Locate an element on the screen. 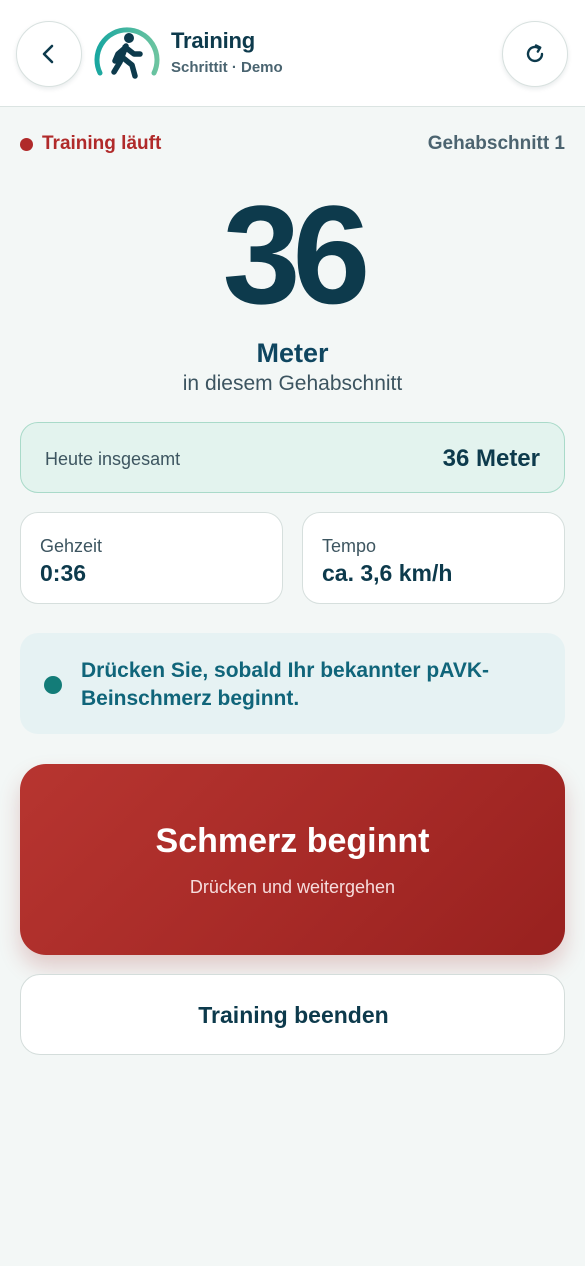 The height and width of the screenshot is (1266, 585). chevron-left-icon is located at coordinates (48, 54).